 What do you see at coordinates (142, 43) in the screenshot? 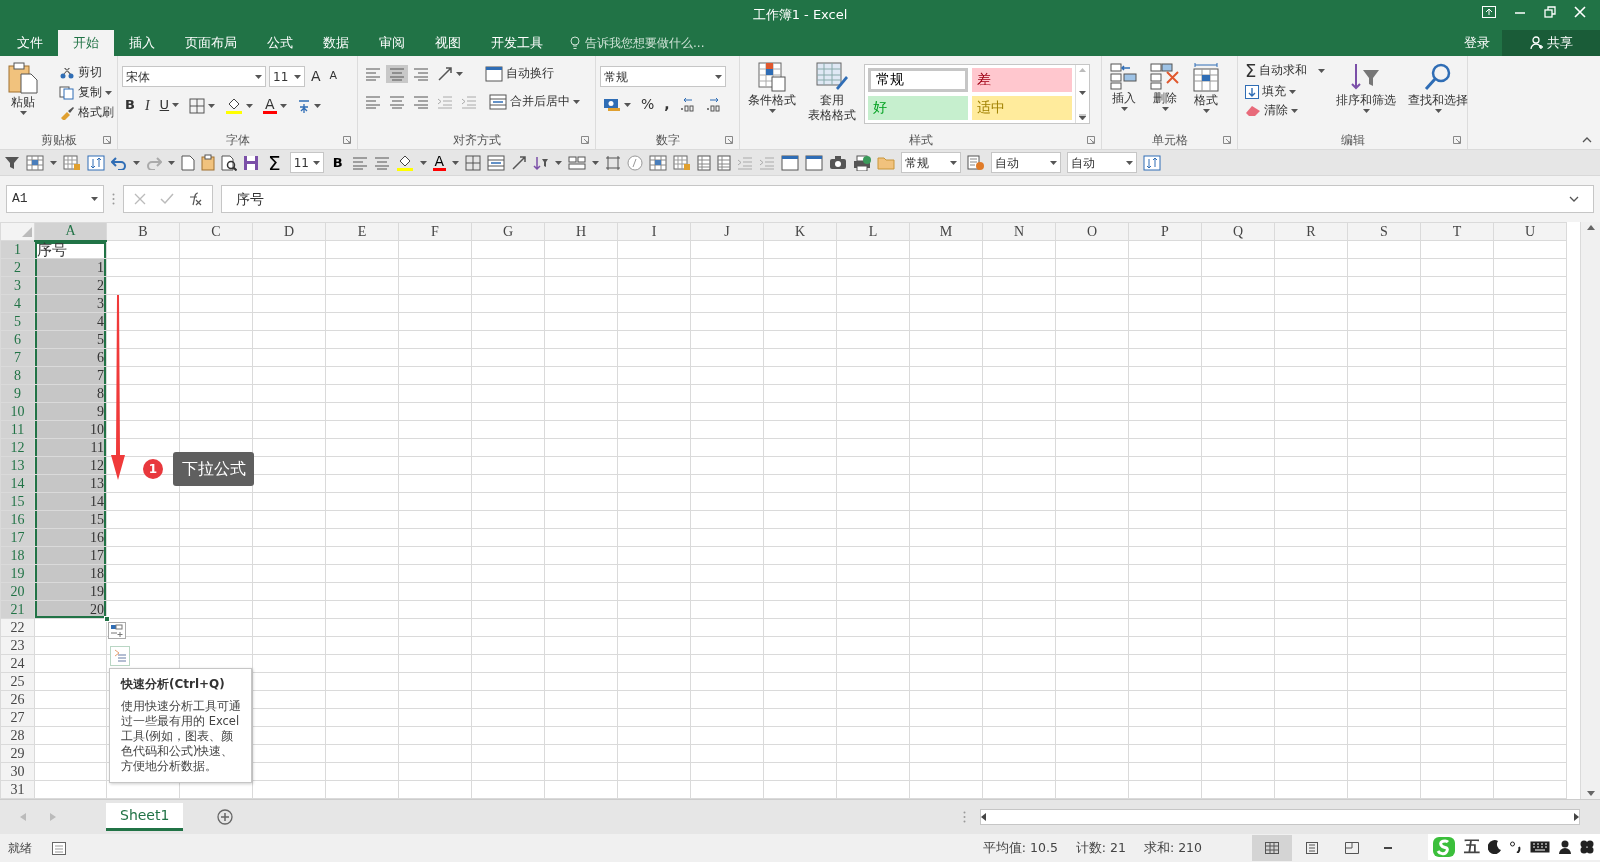
I see `menu-tab: 插入` at bounding box center [142, 43].